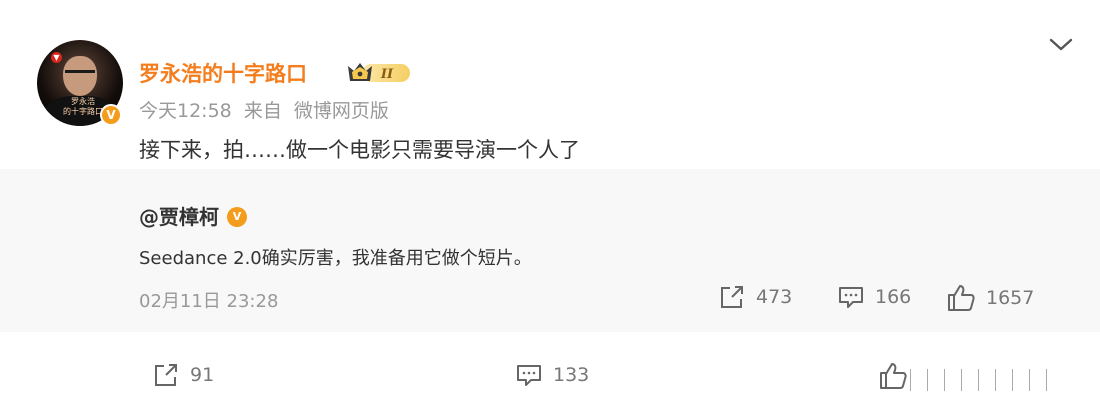 The height and width of the screenshot is (409, 1100). I want to click on member-crown-icon: II, so click(379, 73).